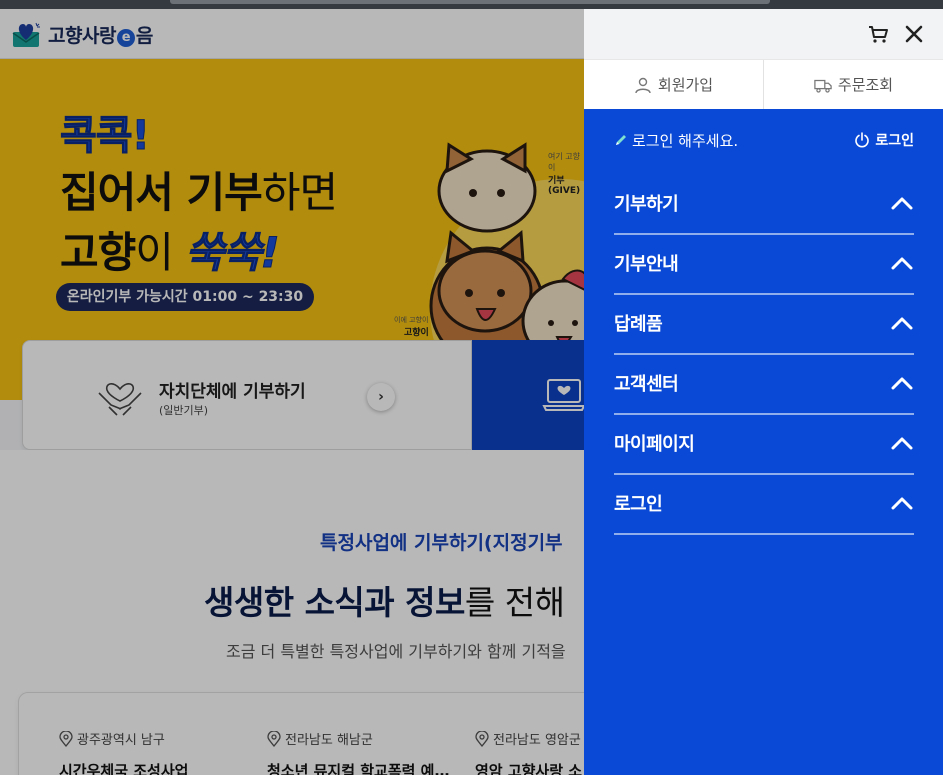 Image resolution: width=943 pixels, height=775 pixels. I want to click on drawer-menu: 기부하기 기부안내 답례품 고객센터 마이페이지 로그인, so click(764, 355).